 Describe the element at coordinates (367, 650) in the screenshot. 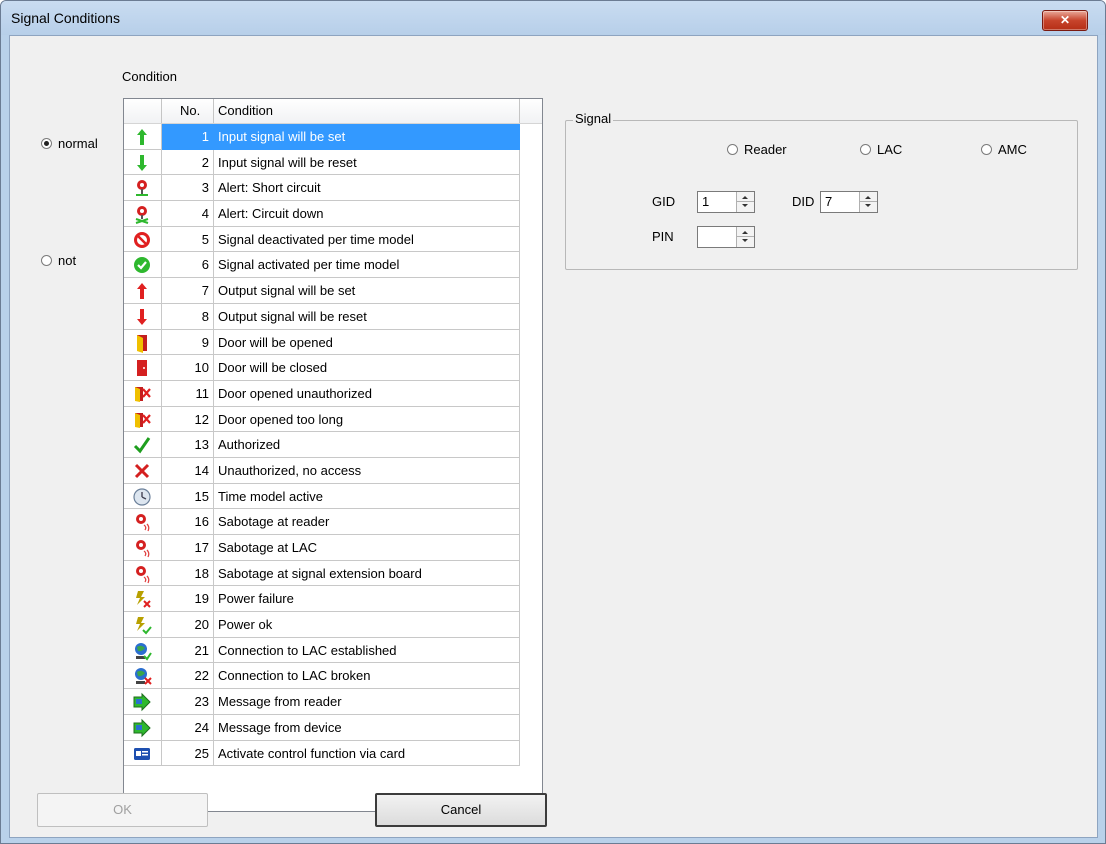

I see `row-condition-text: Connection to LAC established` at that location.